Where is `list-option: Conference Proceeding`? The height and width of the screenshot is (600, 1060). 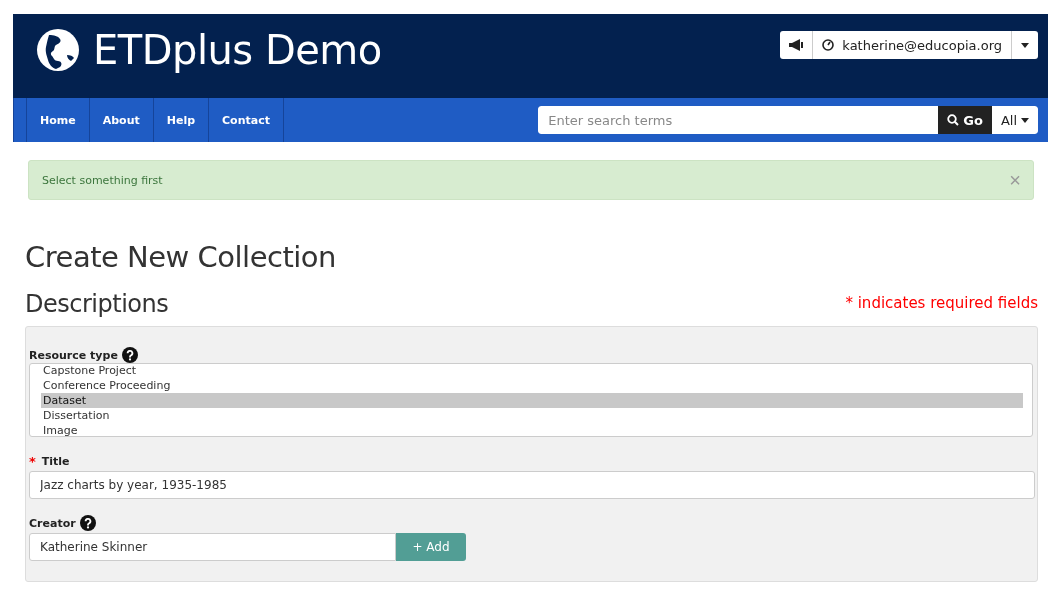
list-option: Conference Proceeding is located at coordinates (532, 385).